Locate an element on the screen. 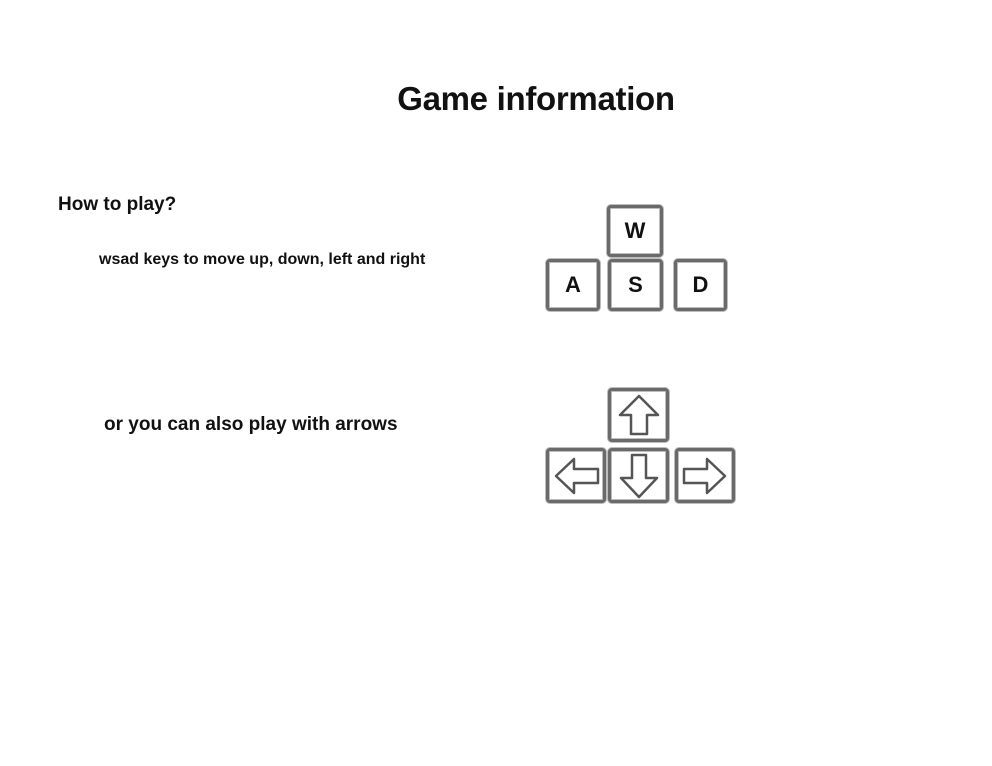 Image resolution: width=992 pixels, height=766 pixels. arrow-left-icon is located at coordinates (577, 475).